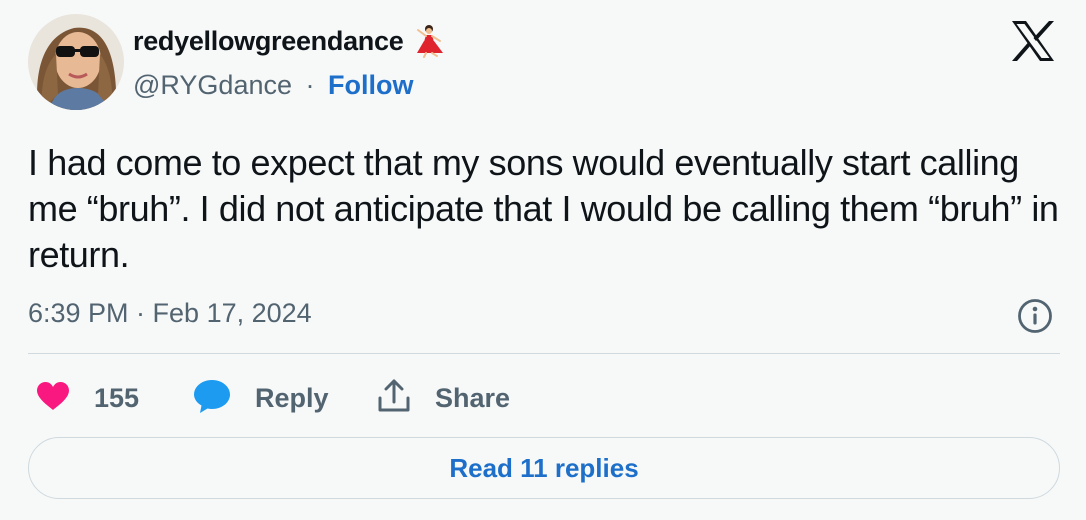 Image resolution: width=1086 pixels, height=520 pixels. I want to click on reply-label: Reply, so click(292, 397).